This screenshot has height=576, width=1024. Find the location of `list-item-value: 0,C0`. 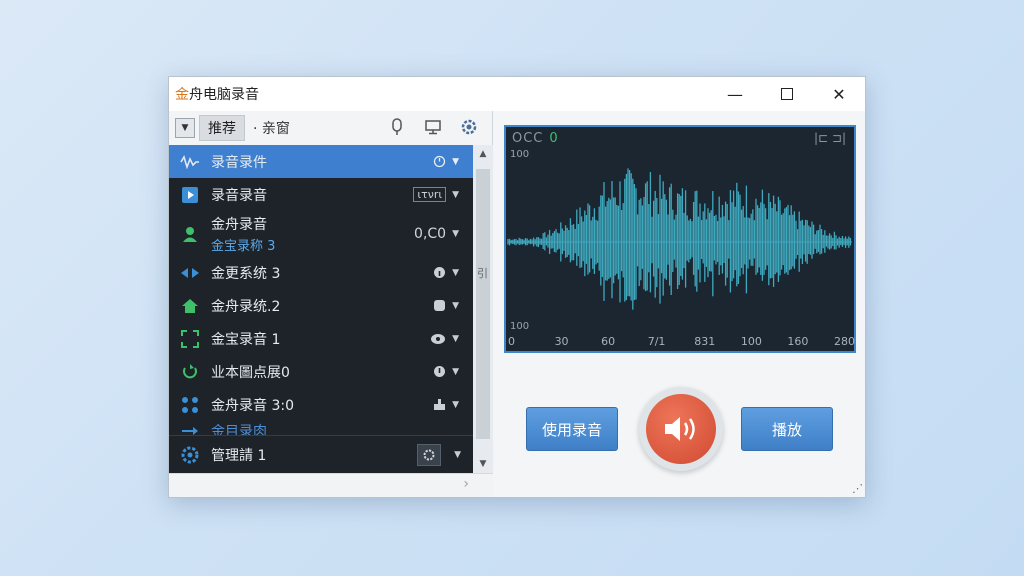

list-item-value: 0,C0 is located at coordinates (430, 233).